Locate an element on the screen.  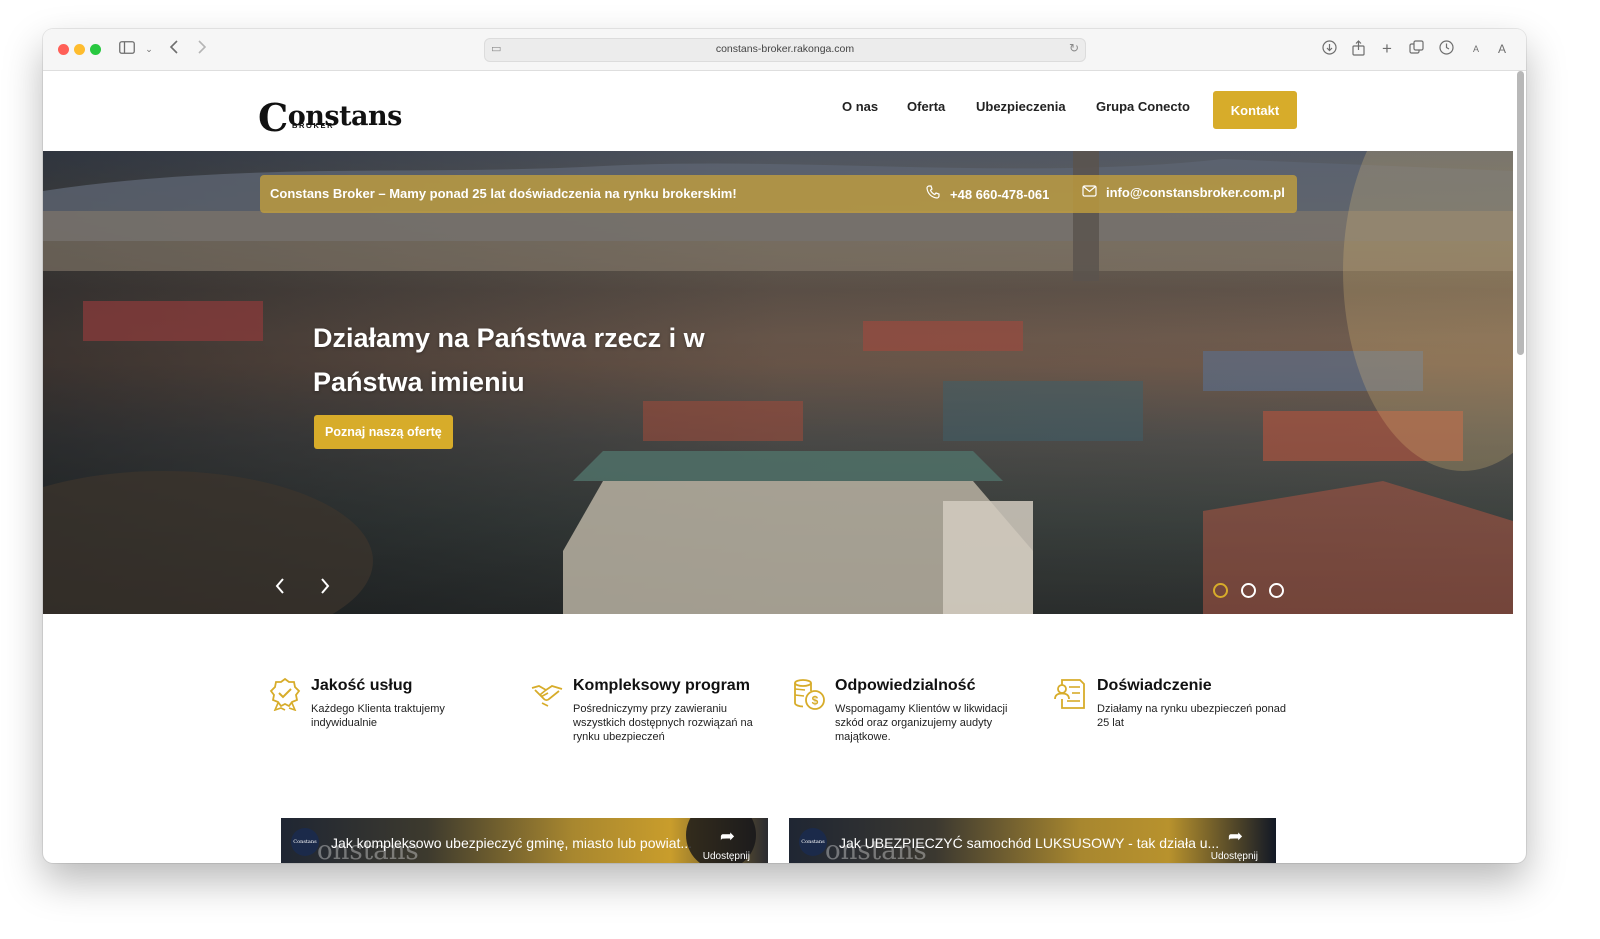
address-bar: ▭ constans-broker.rakonga.com ↻ is located at coordinates (785, 50).